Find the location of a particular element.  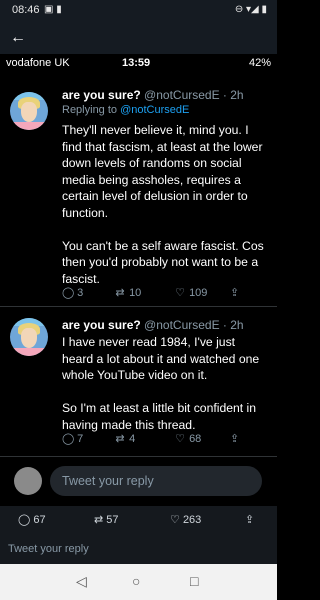

reply-composer: Tweet your reply is located at coordinates (138, 482).